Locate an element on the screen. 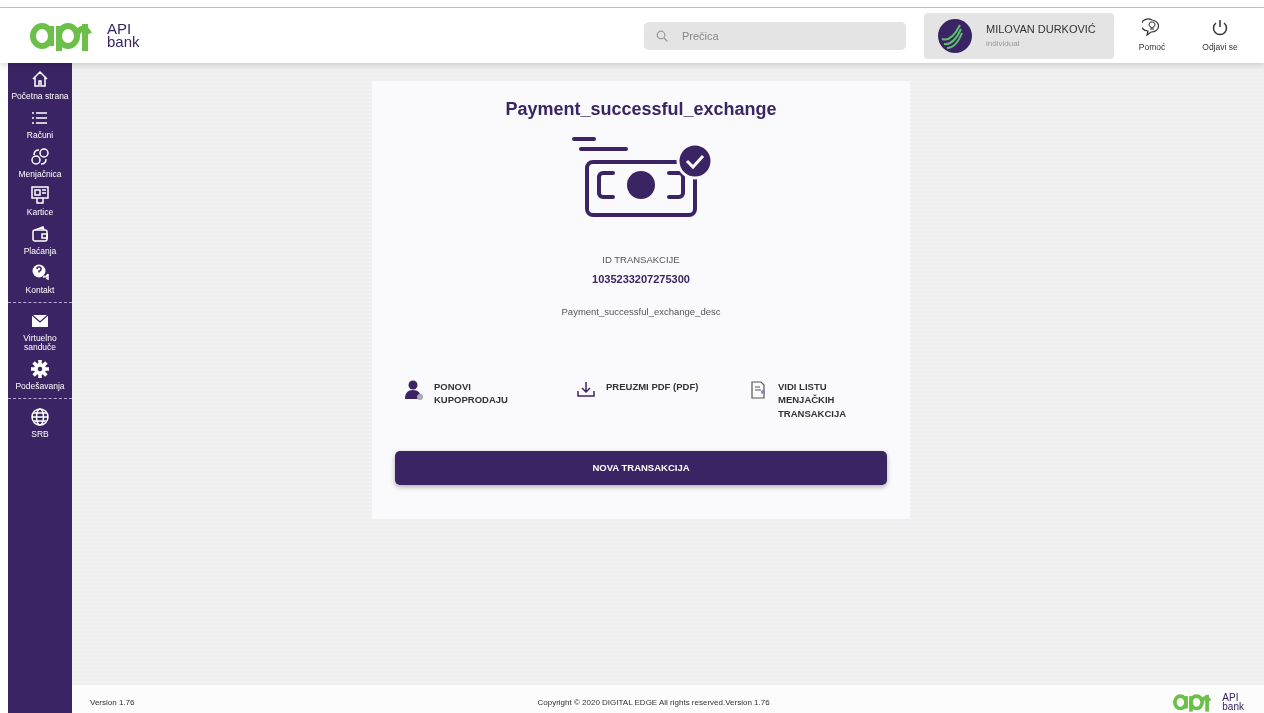 The width and height of the screenshot is (1264, 713). new-transaction-button: NOVA TRANSAKCIJA is located at coordinates (641, 467).